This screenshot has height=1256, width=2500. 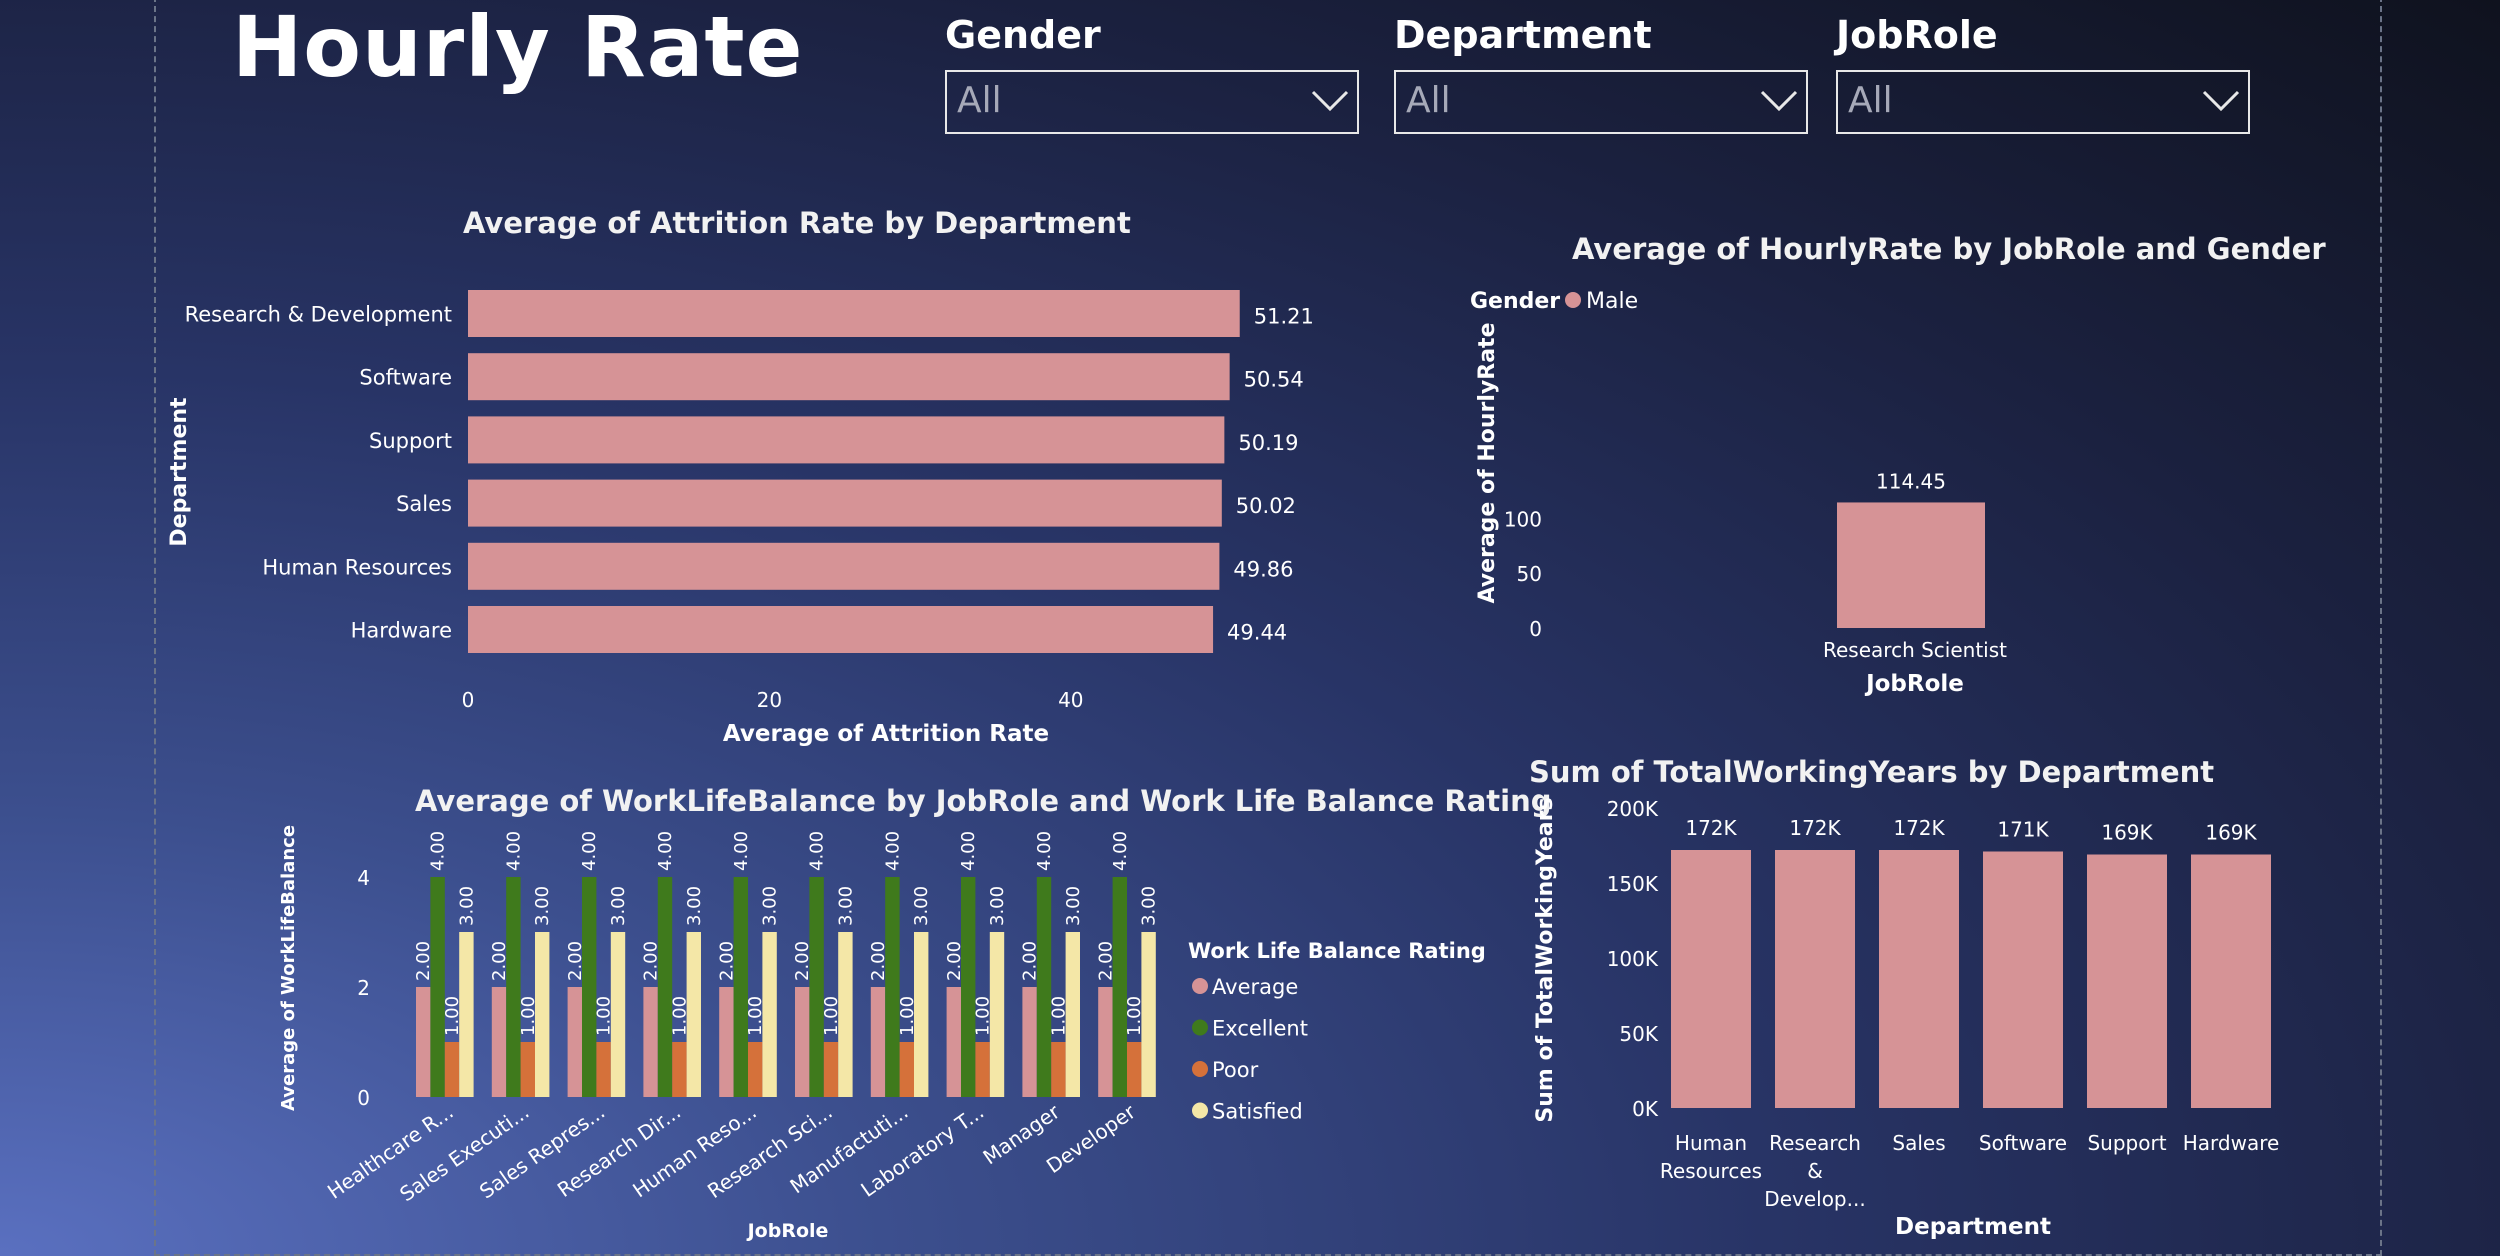 What do you see at coordinates (1815, 1171) in the screenshot?
I see `totalyears-x-tick-label: &` at bounding box center [1815, 1171].